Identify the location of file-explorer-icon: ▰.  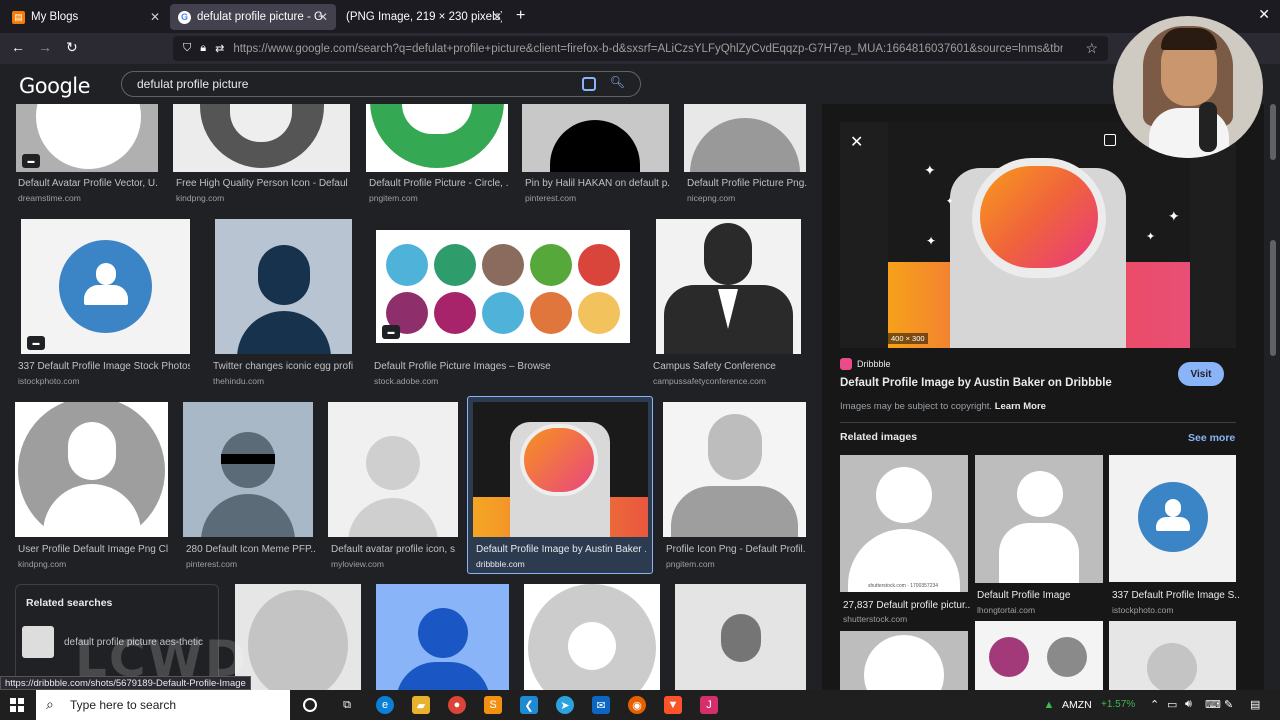
(421, 705).